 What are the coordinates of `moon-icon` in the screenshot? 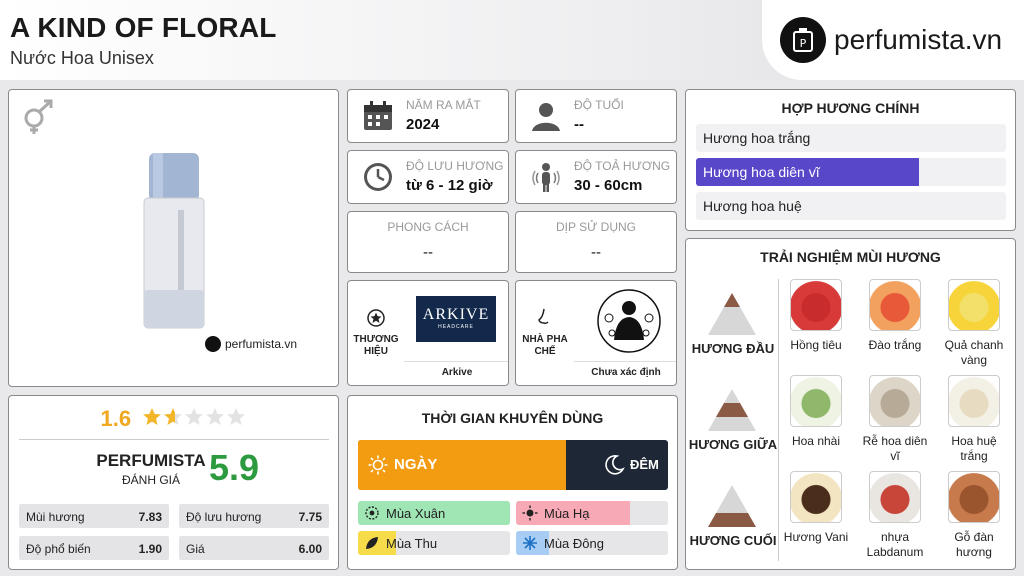 It's located at (615, 465).